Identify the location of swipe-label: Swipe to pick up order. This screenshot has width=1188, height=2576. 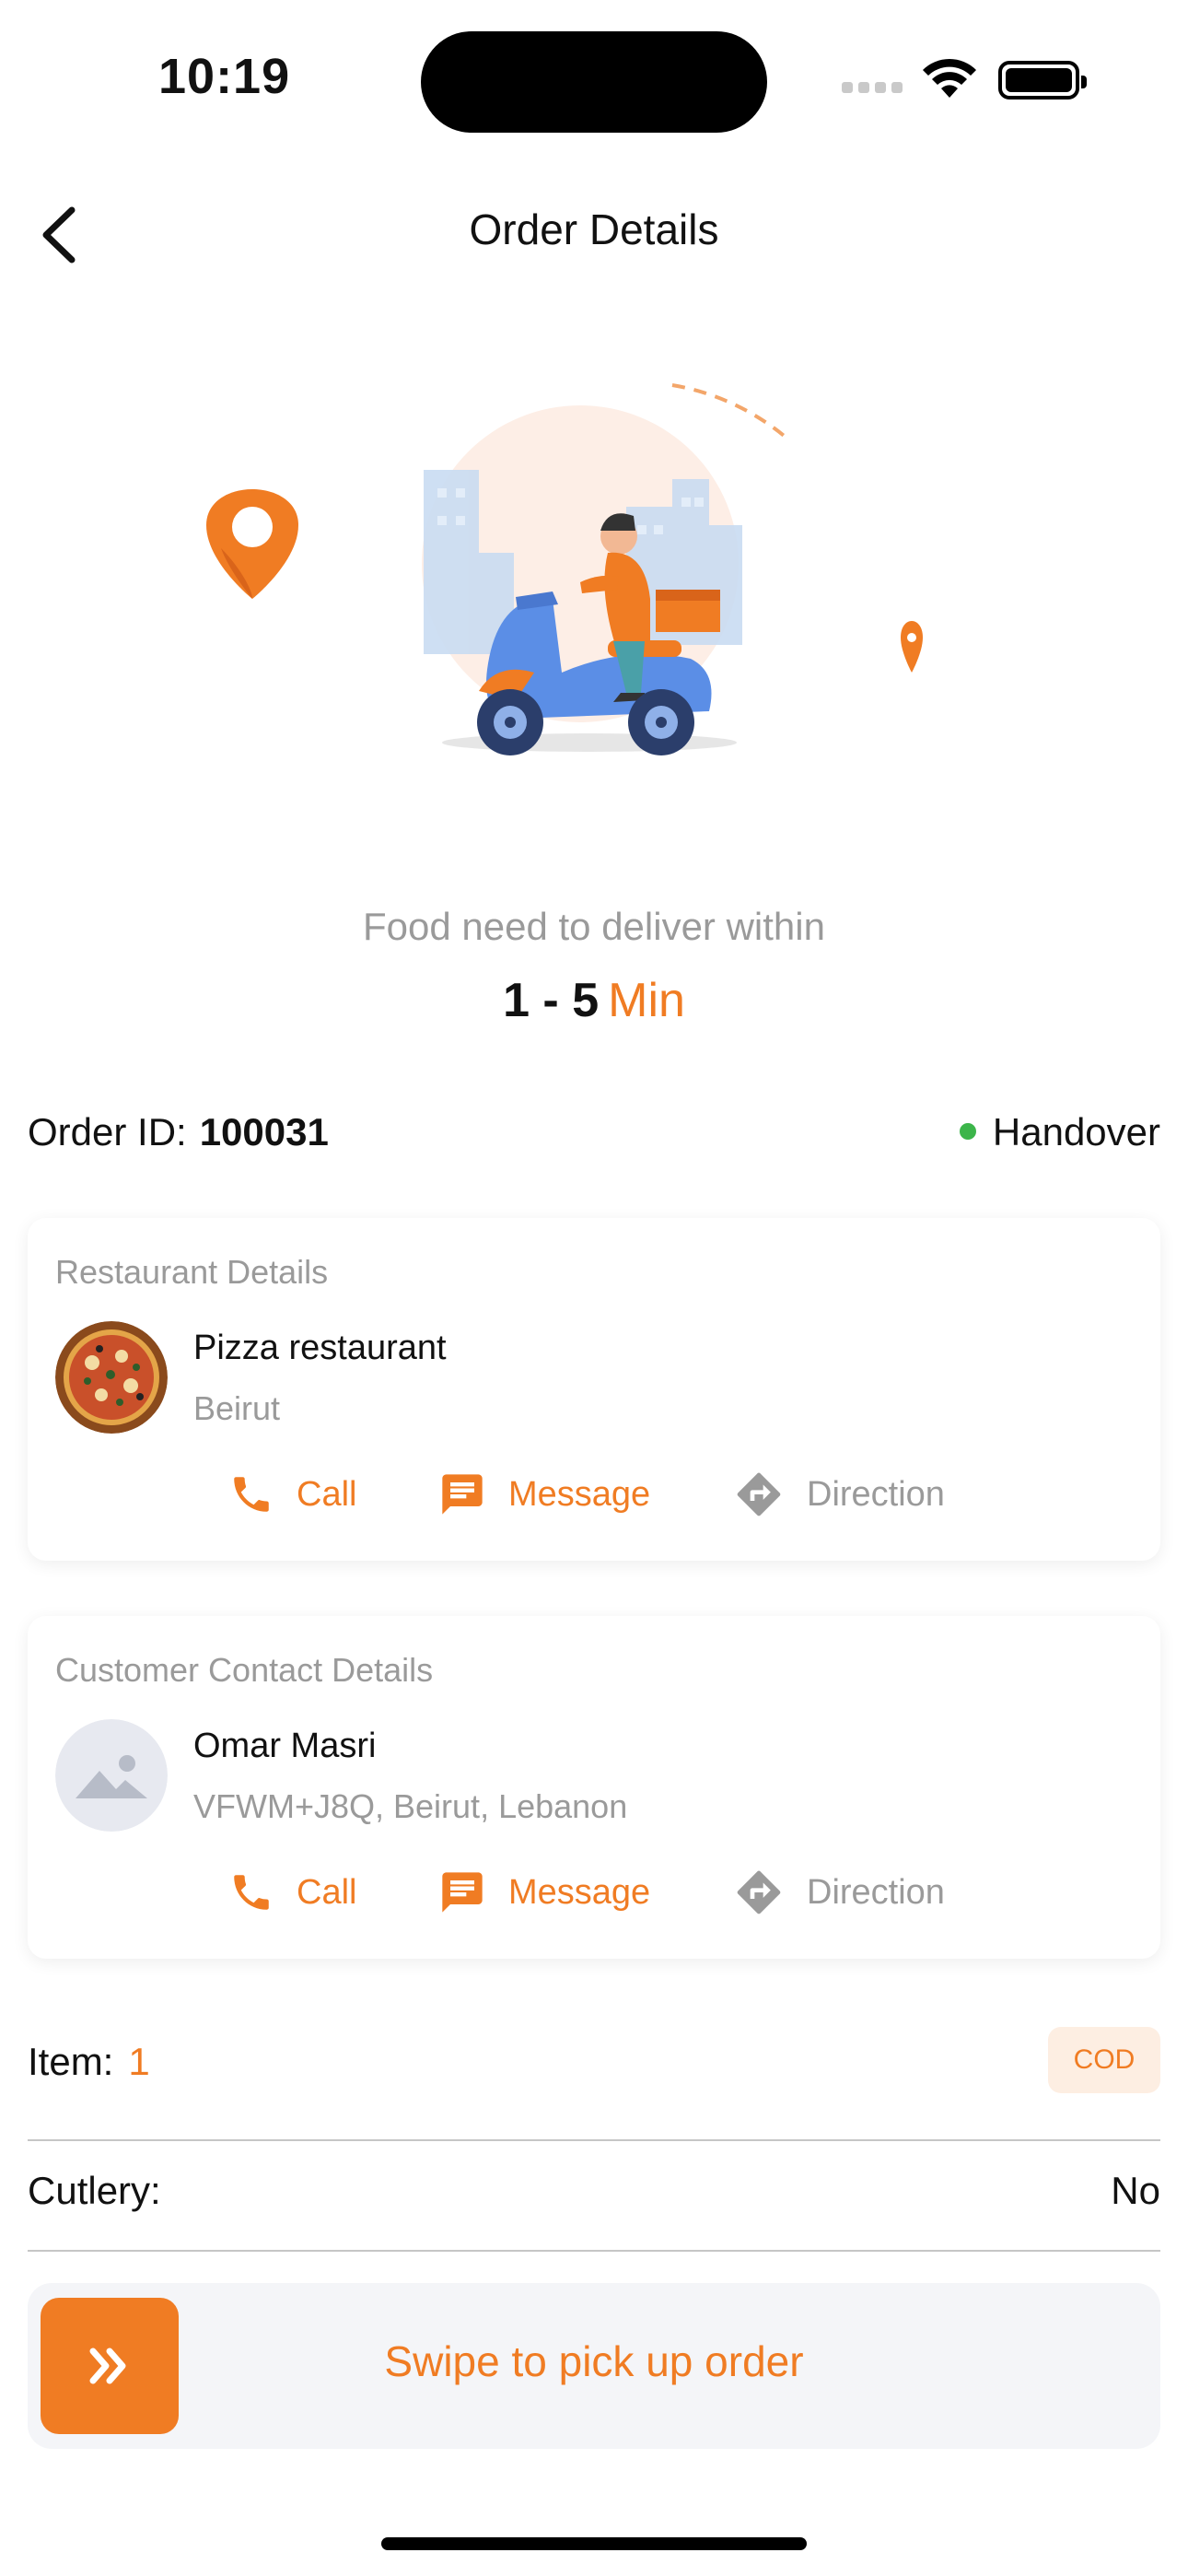
(594, 2361).